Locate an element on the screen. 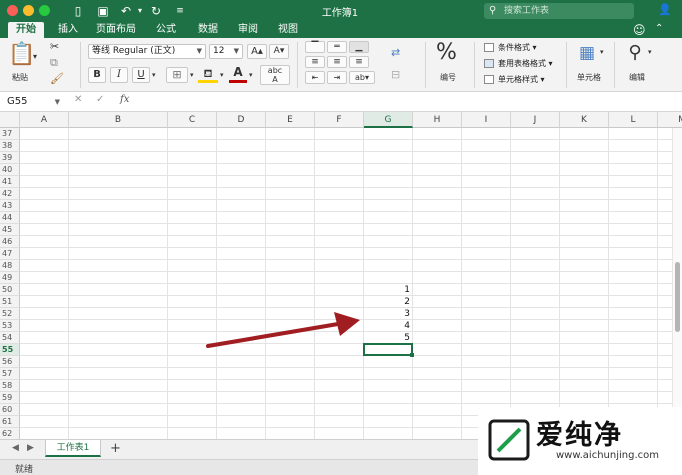 This screenshot has height=475, width=682. prev-sheet-icon: ◀ is located at coordinates (15, 448).